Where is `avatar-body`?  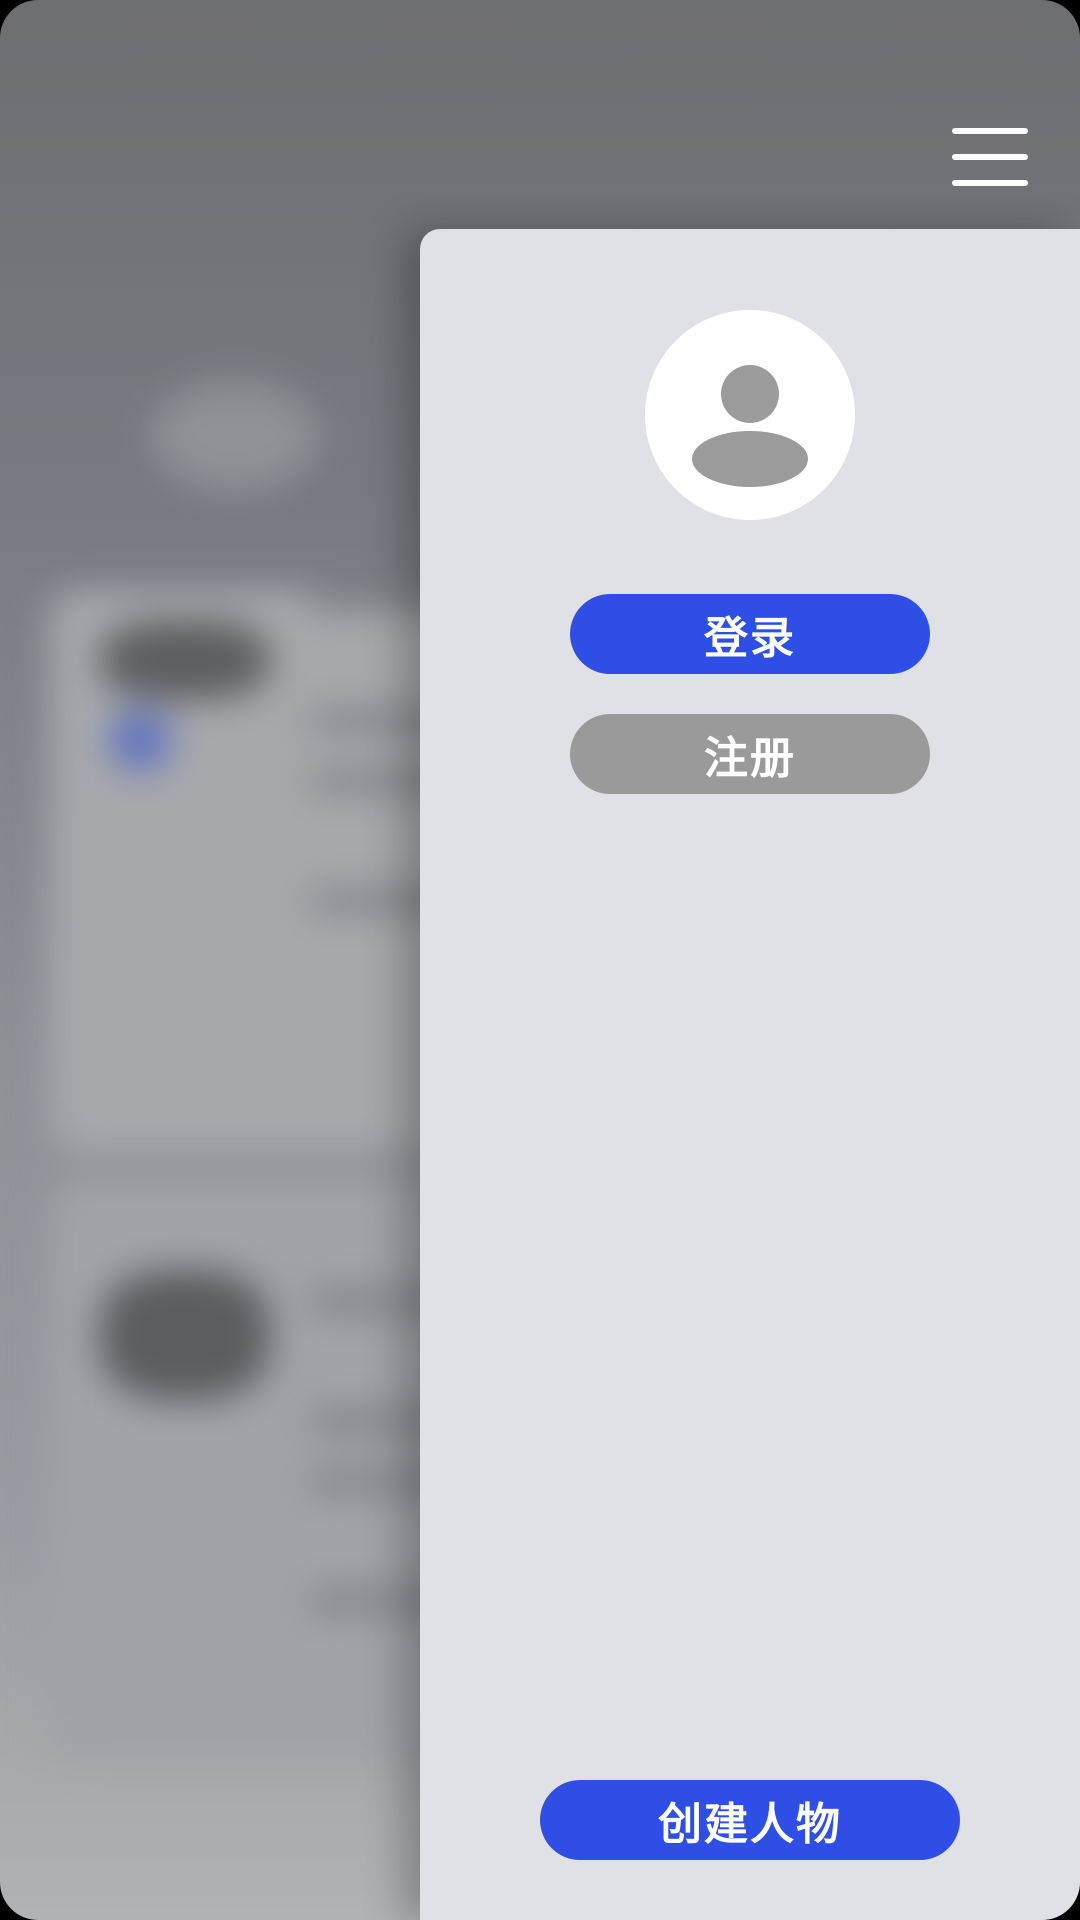
avatar-body is located at coordinates (750, 459).